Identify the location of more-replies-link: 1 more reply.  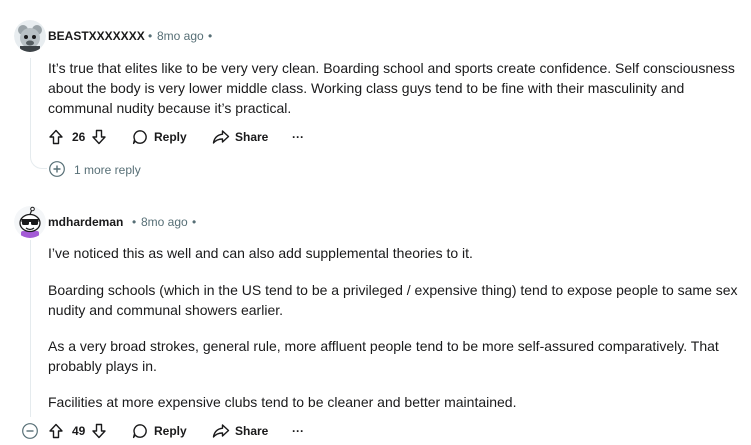
(94, 170).